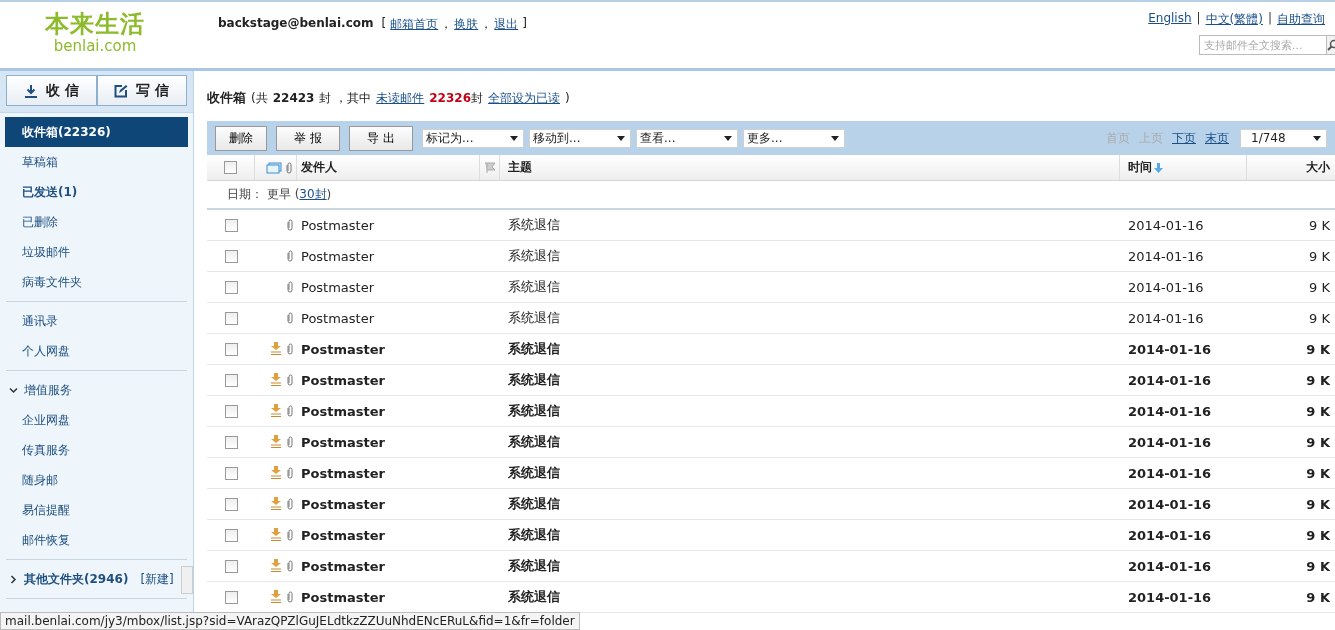  What do you see at coordinates (96, 321) in the screenshot?
I see `folder-item: 通讯录` at bounding box center [96, 321].